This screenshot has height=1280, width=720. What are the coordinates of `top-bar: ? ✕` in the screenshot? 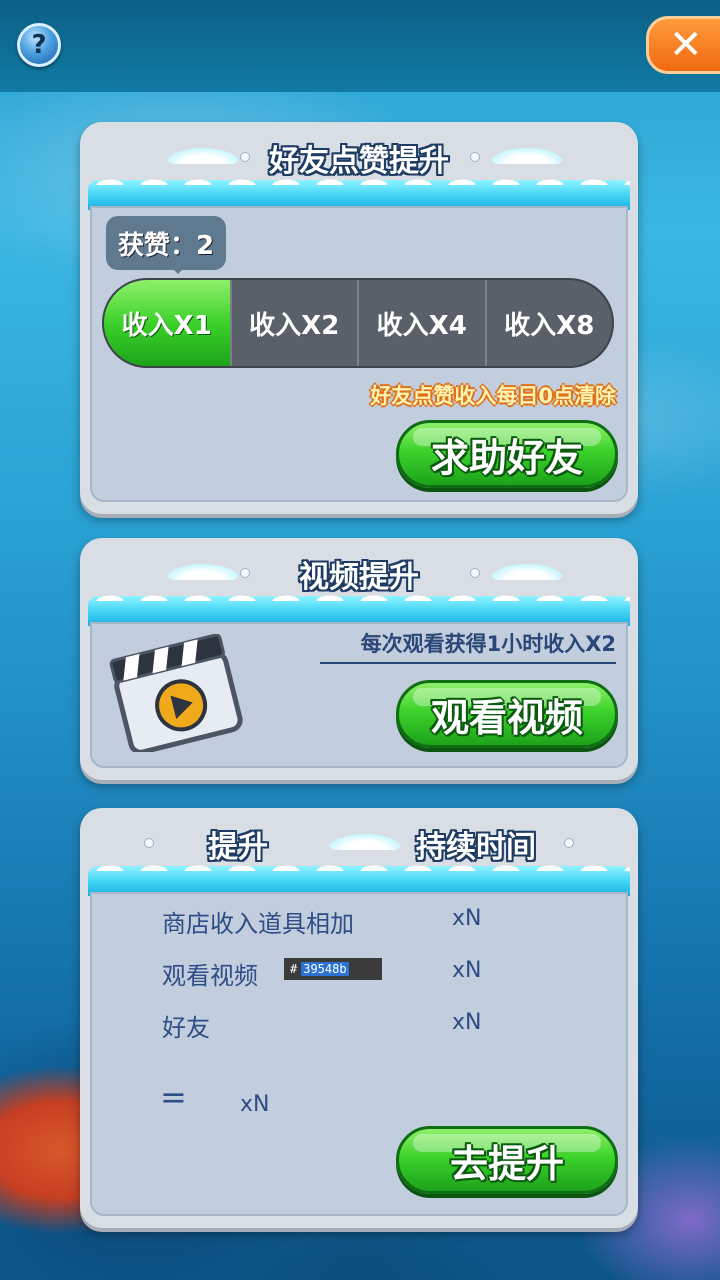 It's located at (360, 46).